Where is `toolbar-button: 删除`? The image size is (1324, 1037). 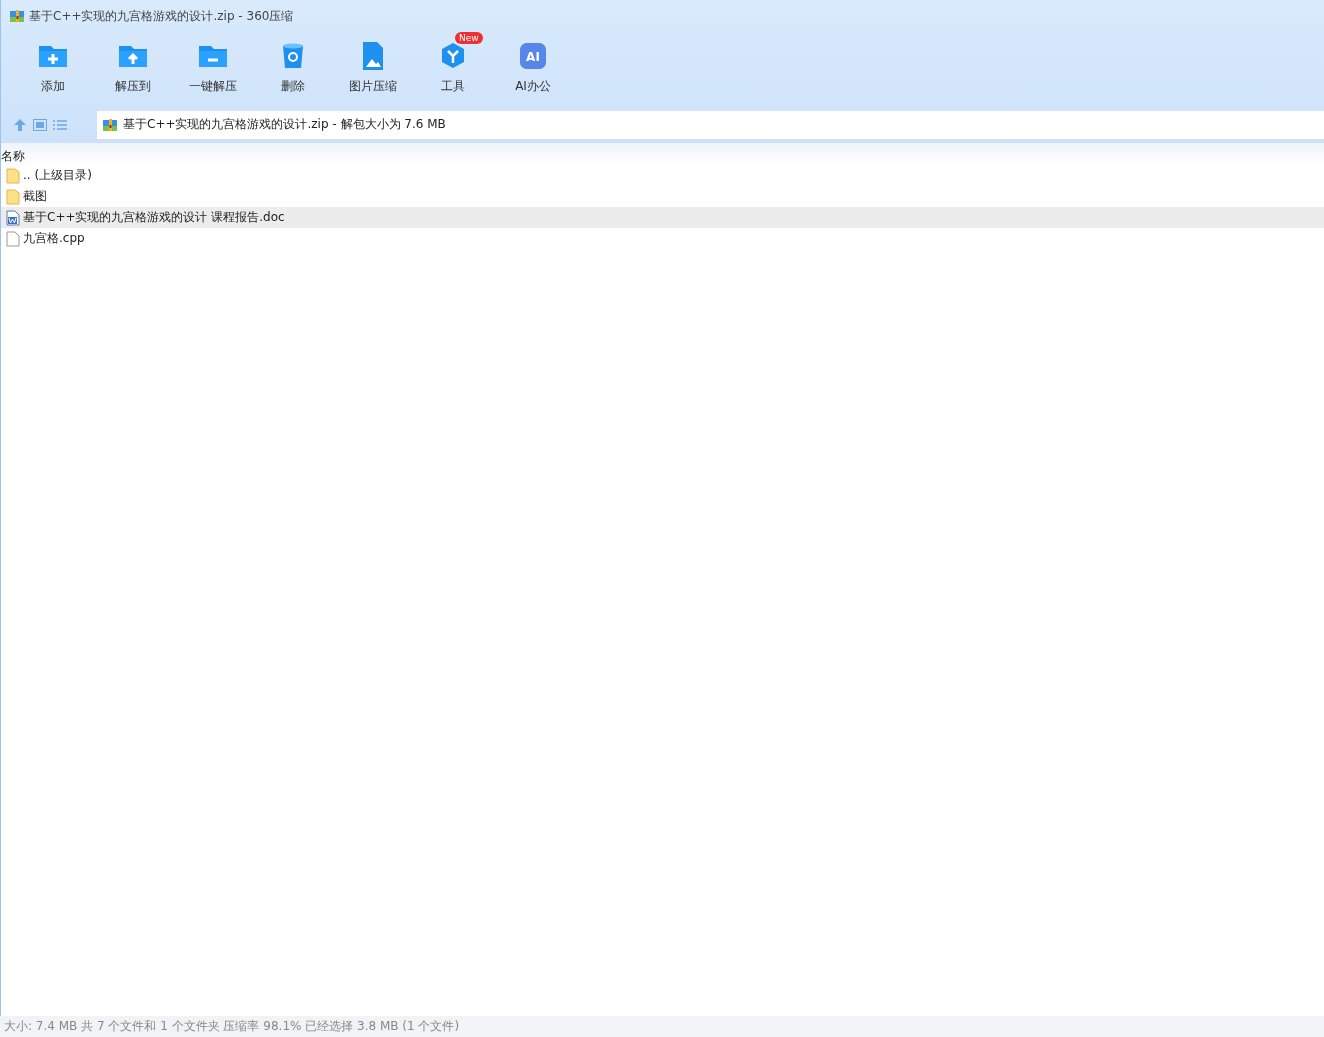 toolbar-button: 删除 is located at coordinates (293, 69).